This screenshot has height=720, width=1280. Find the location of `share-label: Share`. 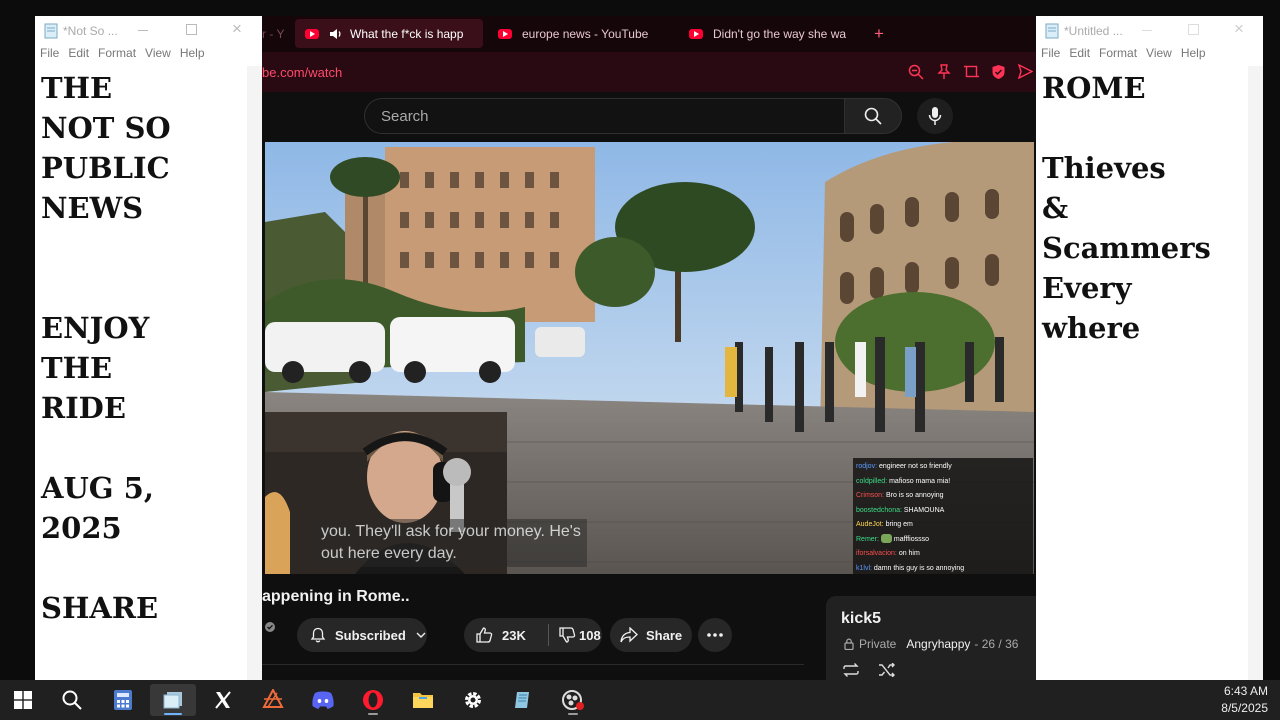

share-label: Share is located at coordinates (664, 635).